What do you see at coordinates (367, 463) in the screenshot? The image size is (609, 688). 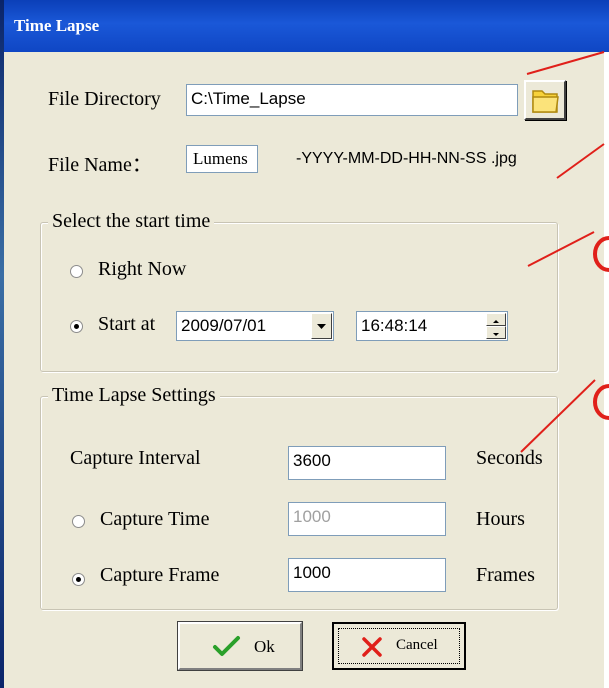 I see `capture-interval-input: 3600` at bounding box center [367, 463].